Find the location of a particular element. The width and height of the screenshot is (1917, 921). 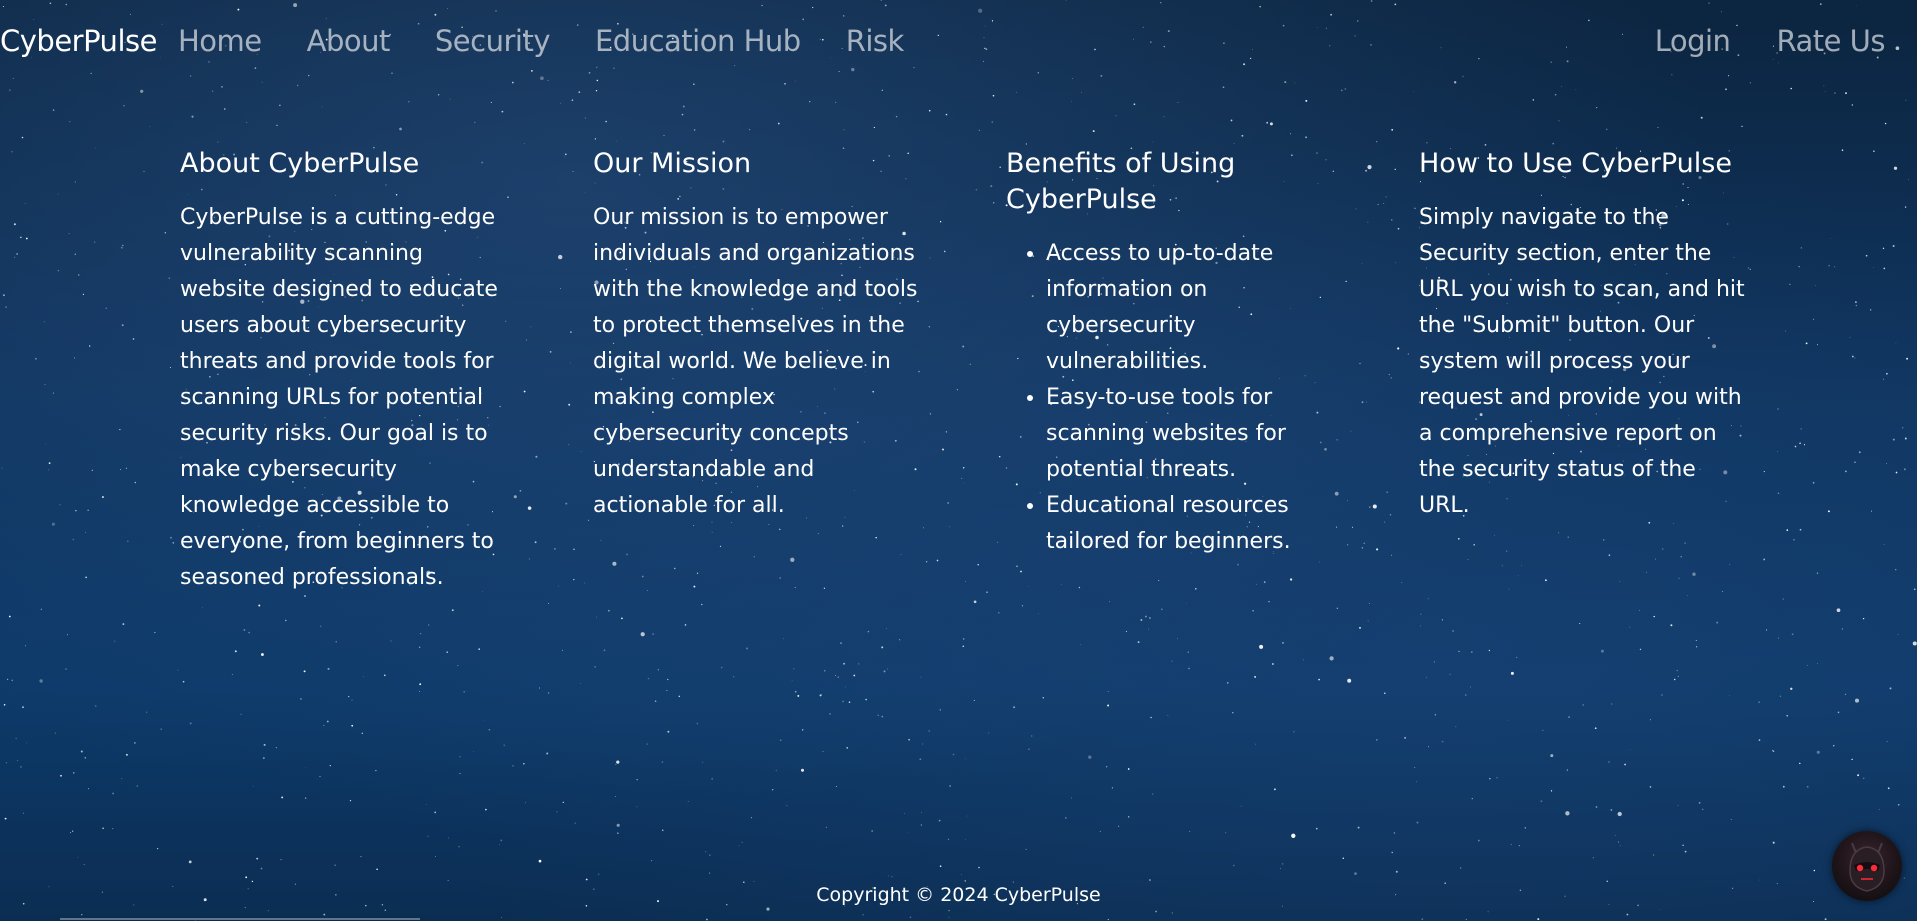

robot-avatar-icon is located at coordinates (1867, 866).